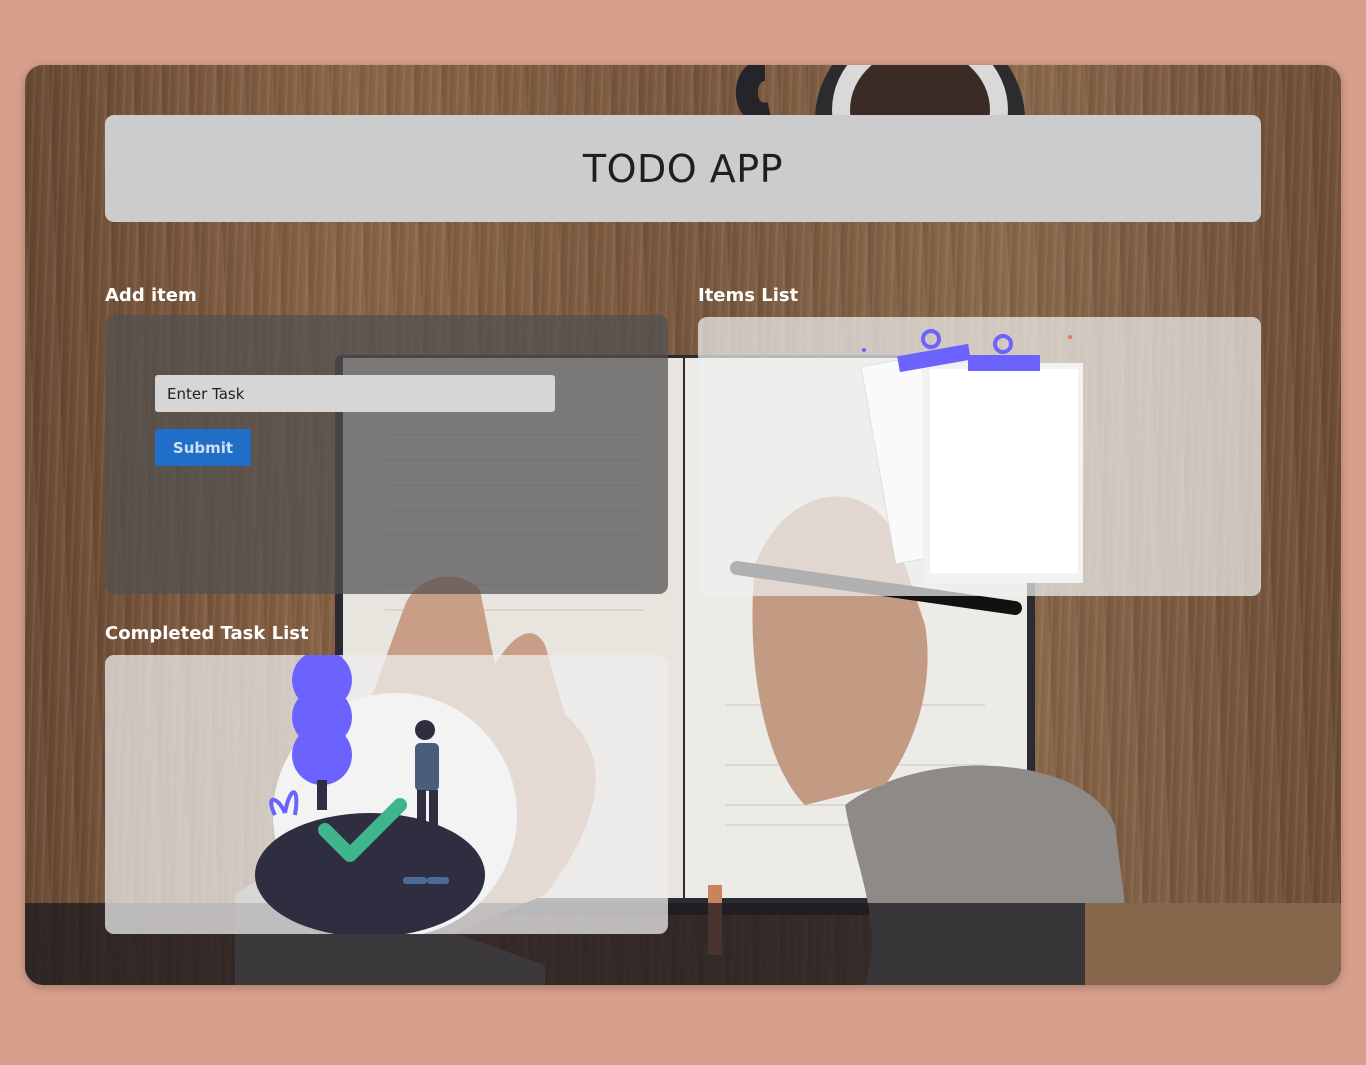  Describe the element at coordinates (151, 295) in the screenshot. I see `add-item-label: Add item` at that location.